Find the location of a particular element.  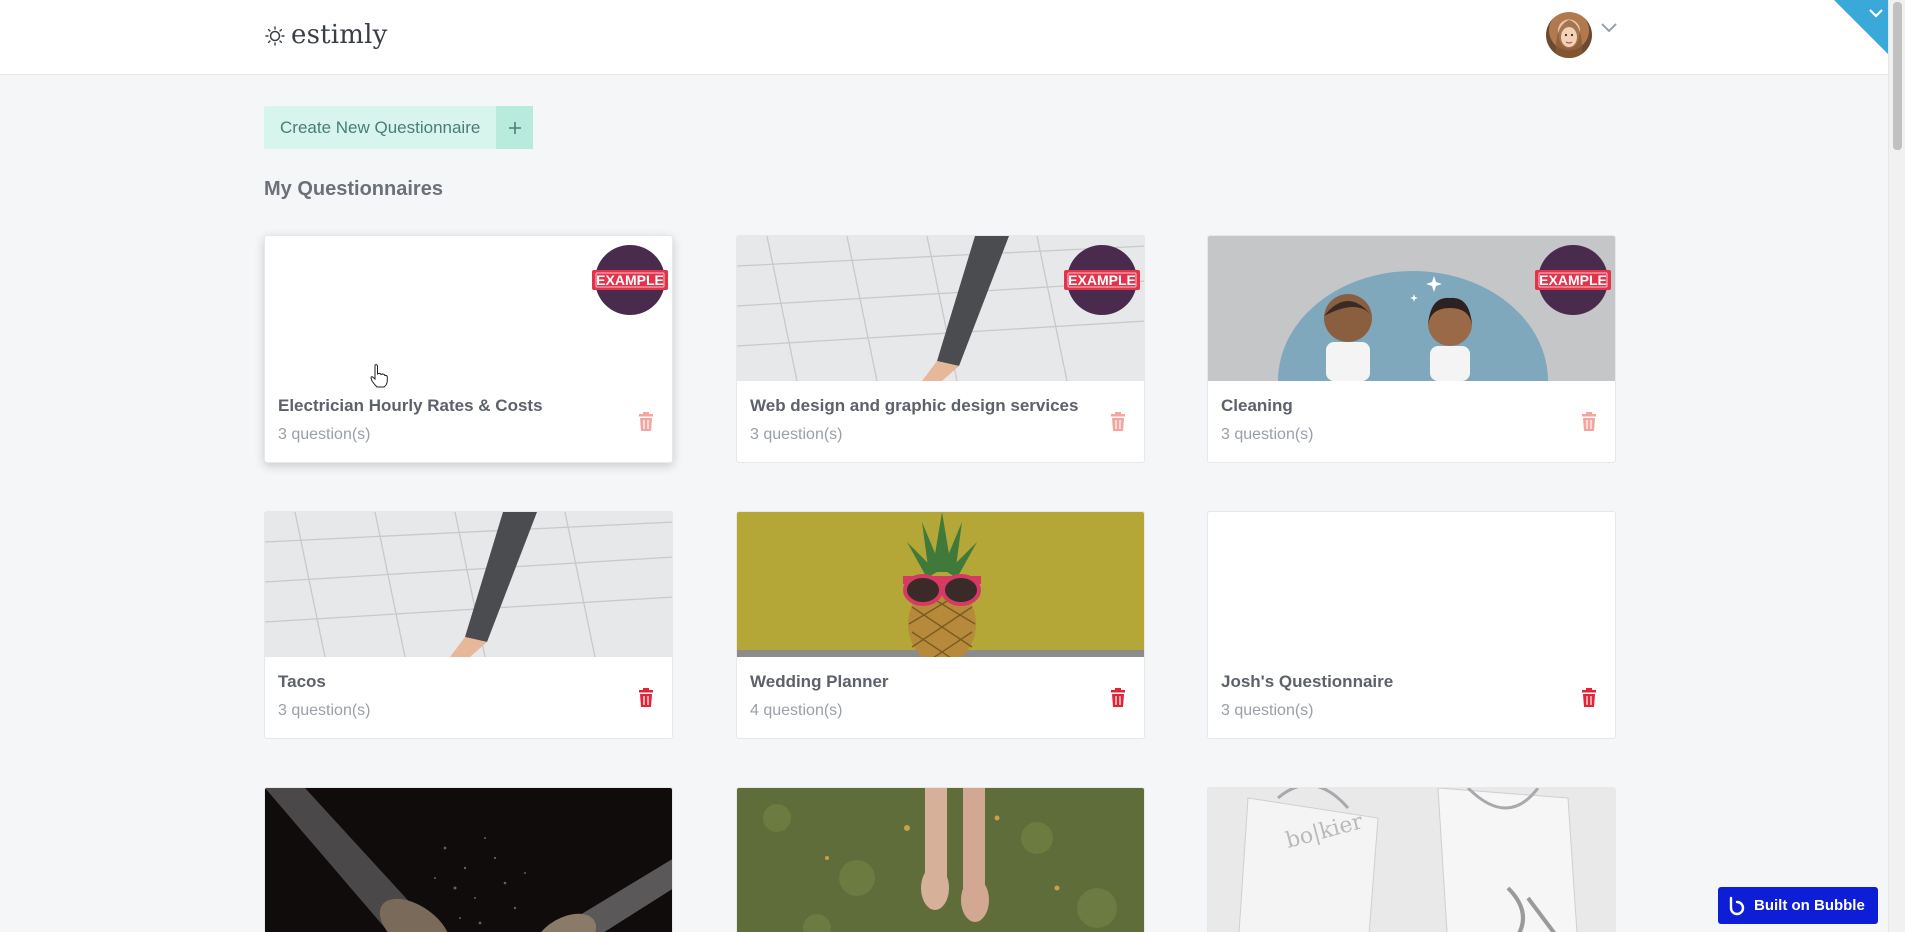

built-on-bubble-badge: Built on Bubble is located at coordinates (1798, 905).